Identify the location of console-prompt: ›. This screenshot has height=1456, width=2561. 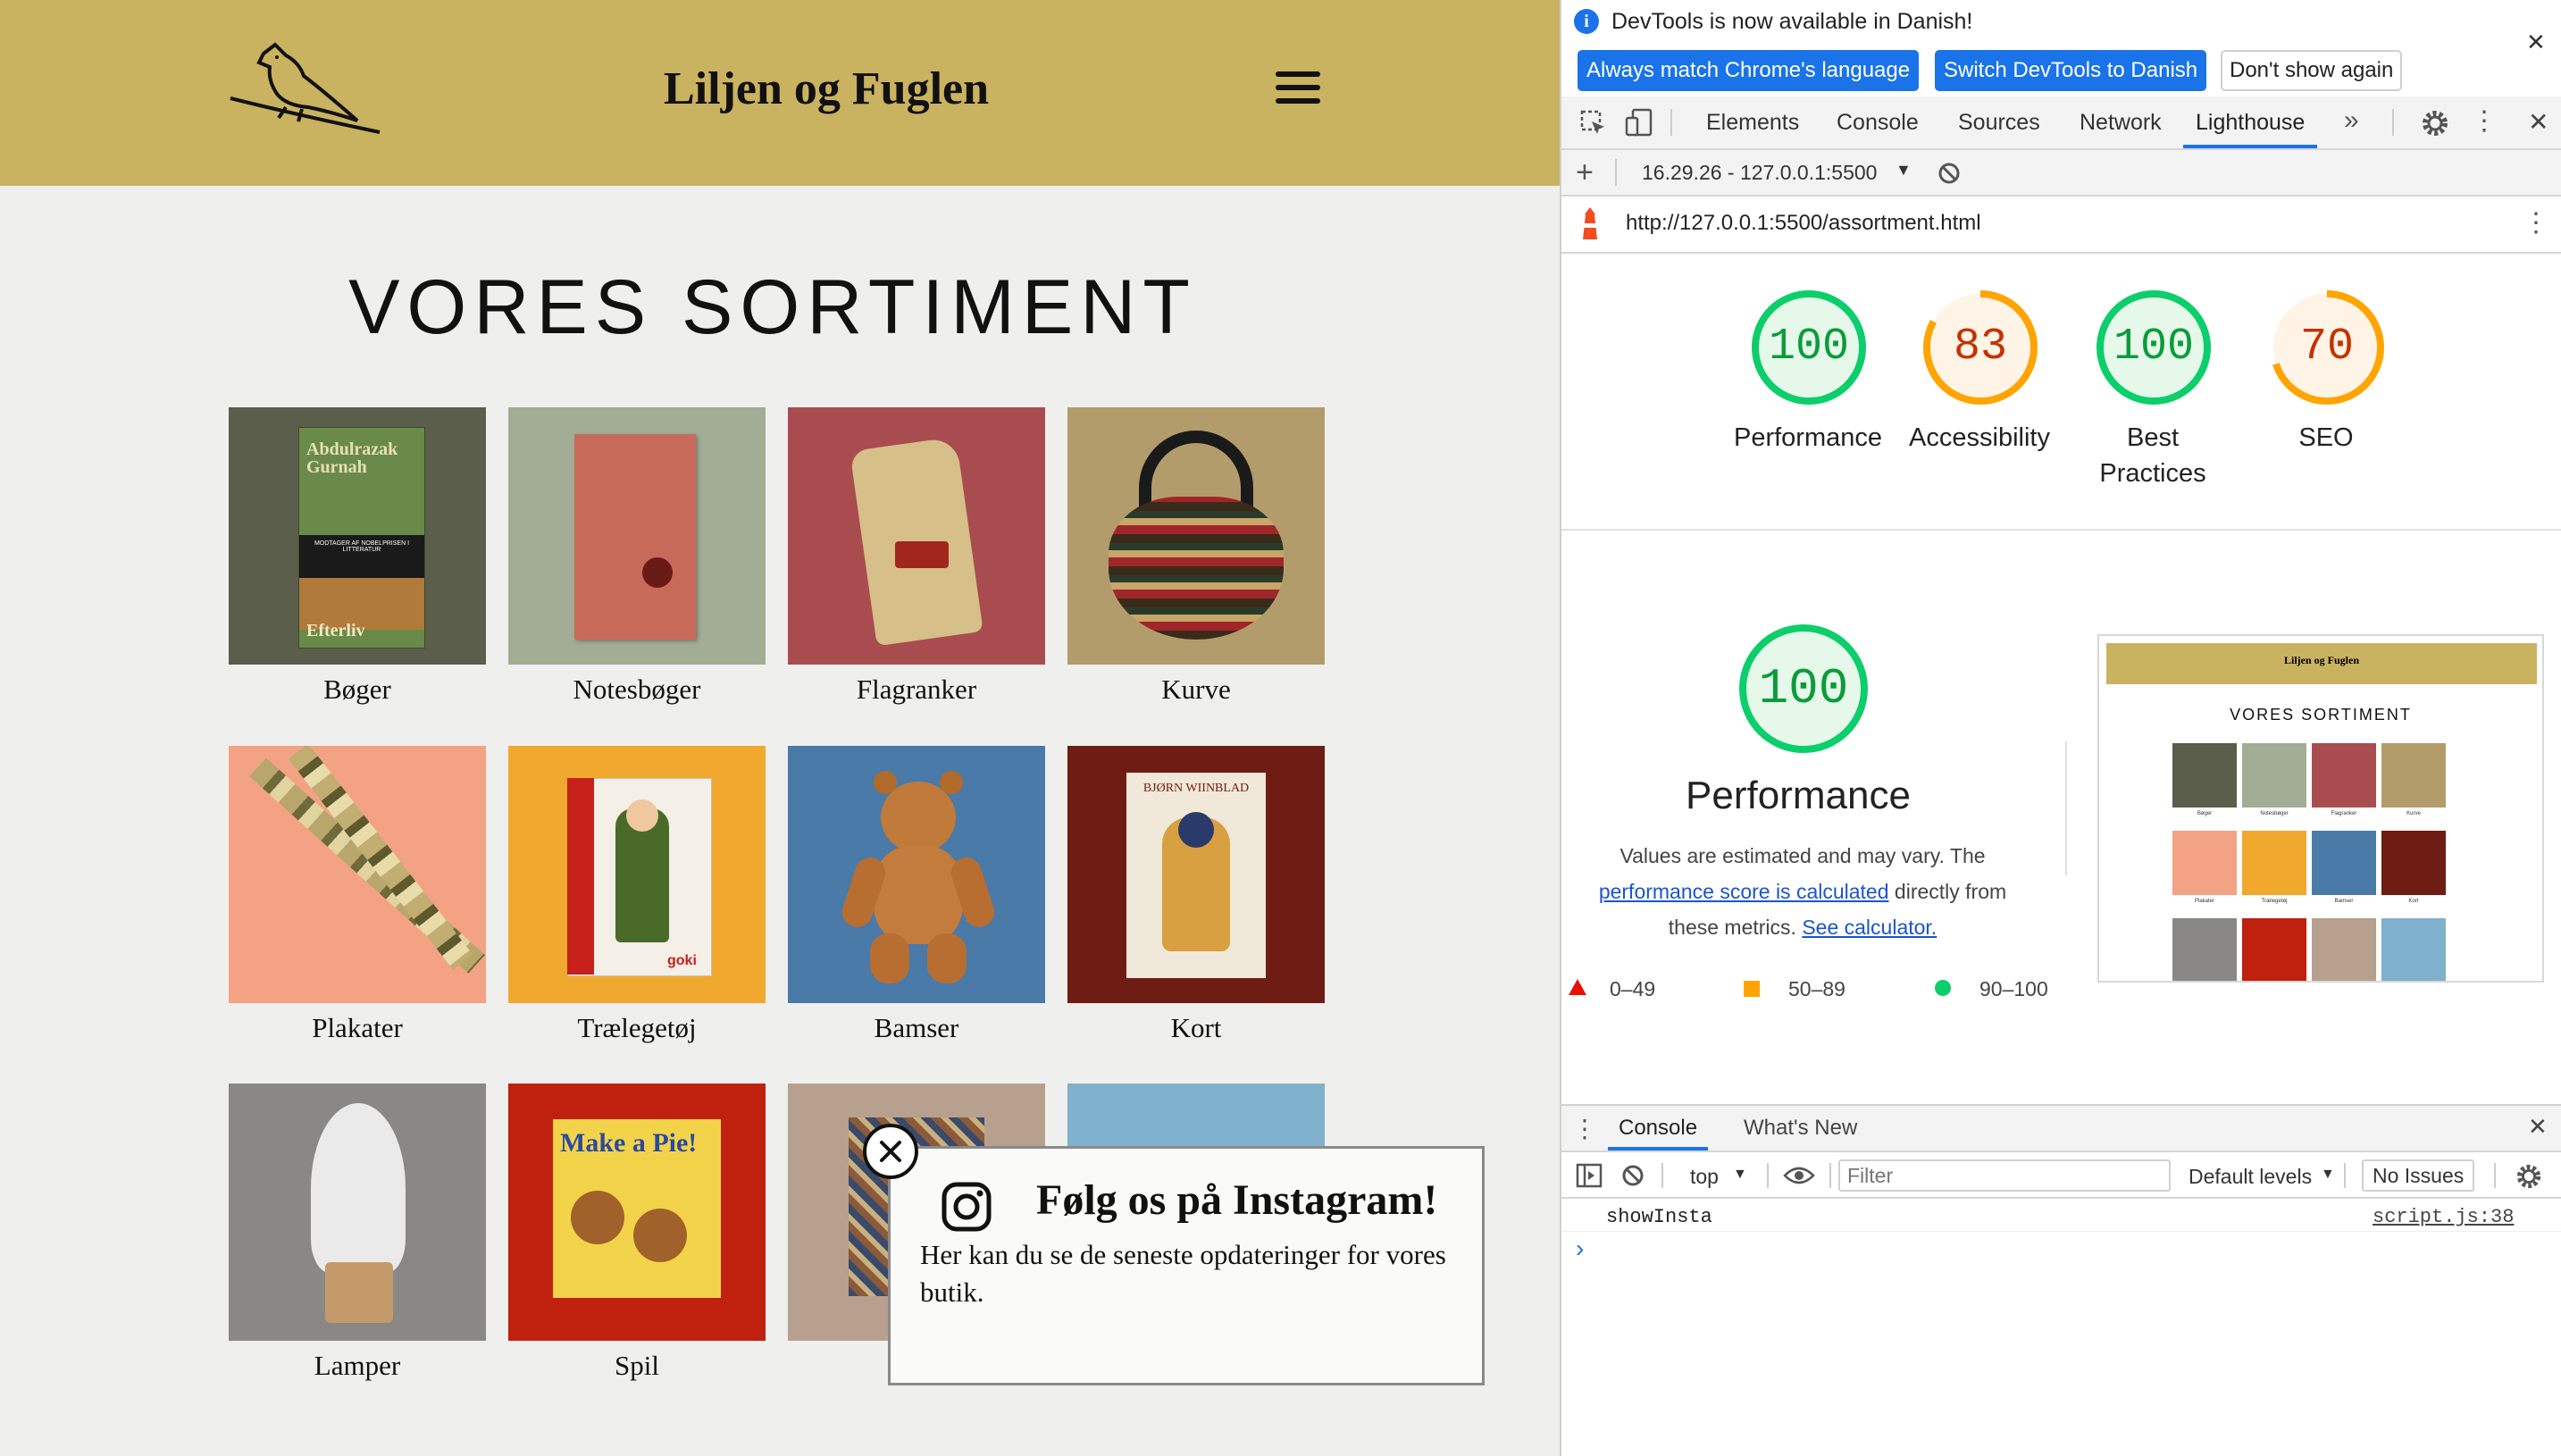
(1580, 1248).